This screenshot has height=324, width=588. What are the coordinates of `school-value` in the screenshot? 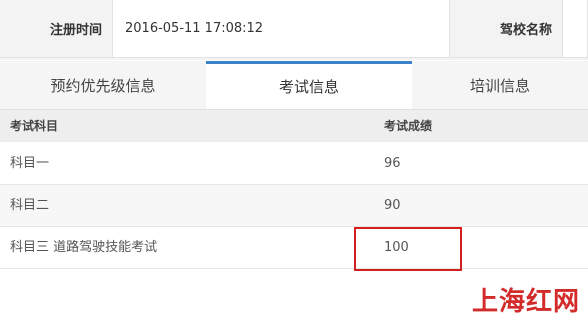 It's located at (575, 29).